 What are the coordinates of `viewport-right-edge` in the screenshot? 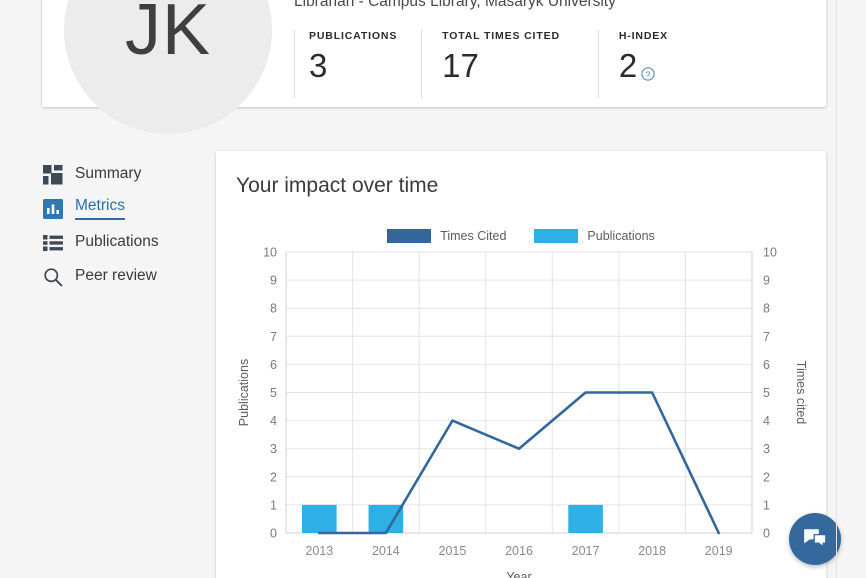 It's located at (836, 289).